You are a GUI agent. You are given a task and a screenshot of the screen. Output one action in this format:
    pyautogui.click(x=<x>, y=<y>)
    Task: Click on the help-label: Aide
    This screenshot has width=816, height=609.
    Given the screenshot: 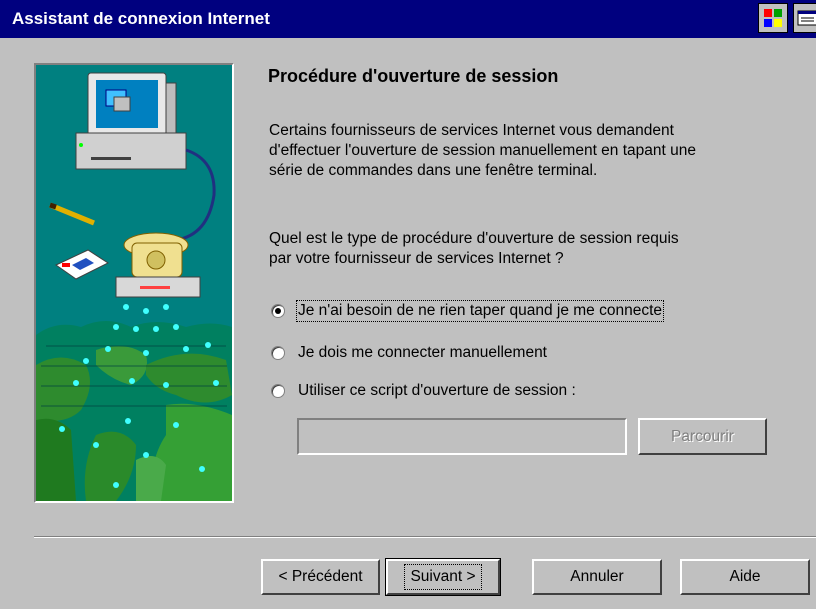 What is the action you would take?
    pyautogui.click(x=745, y=576)
    